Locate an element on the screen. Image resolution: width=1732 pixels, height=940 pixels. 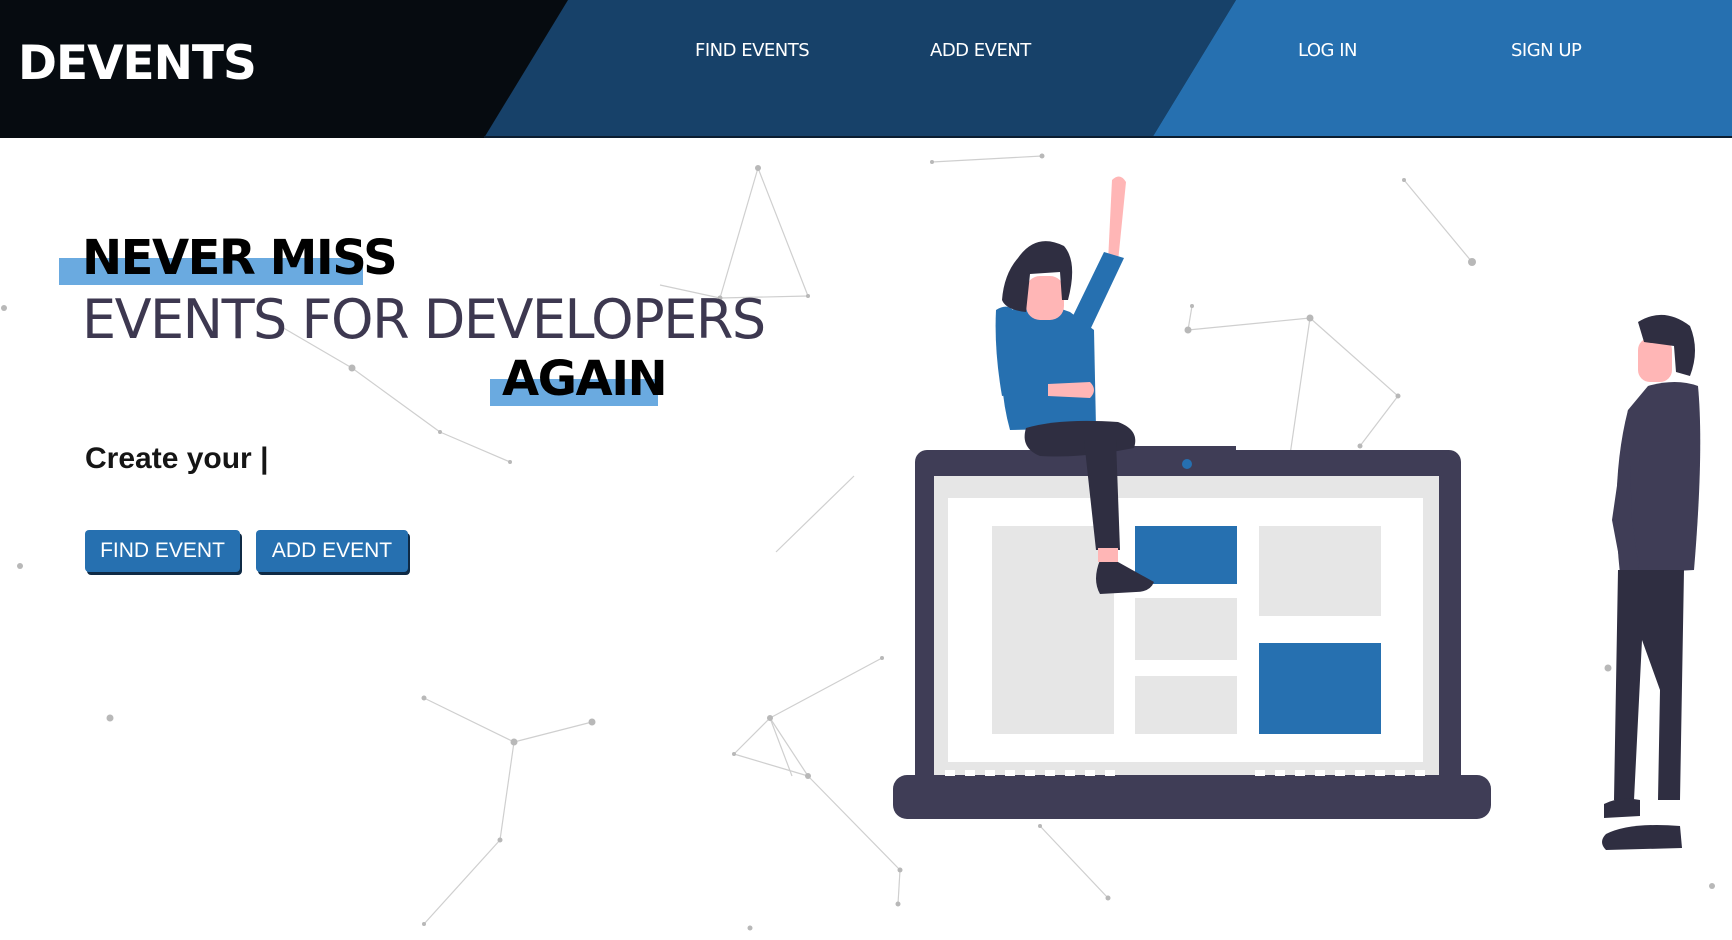
hero-line-again: AGAIN is located at coordinates (585, 379).